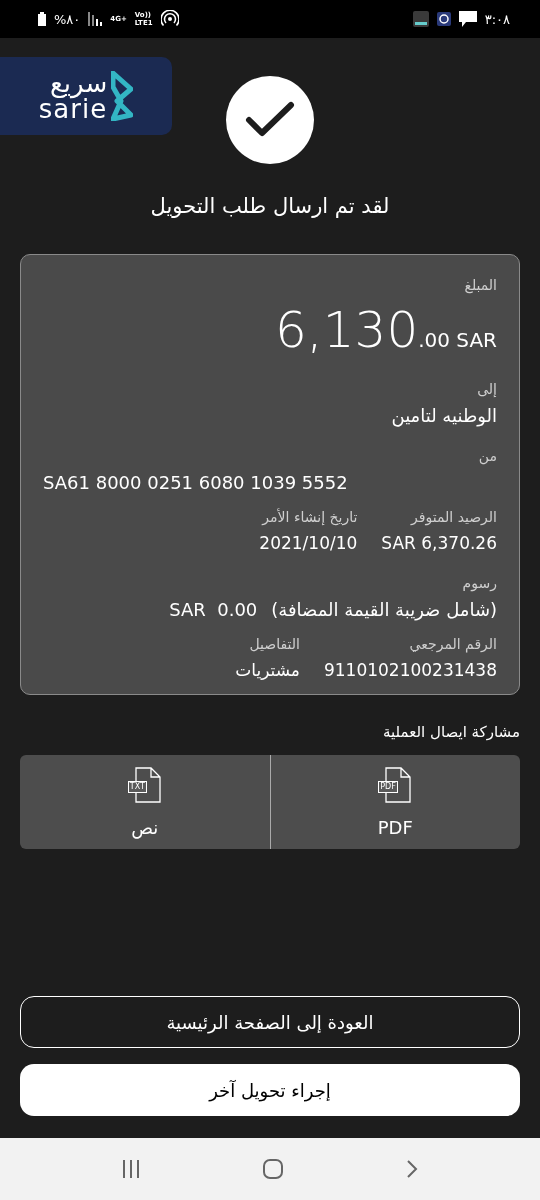 The height and width of the screenshot is (1200, 540). Describe the element at coordinates (274, 644) in the screenshot. I see `detail-label: التفاصيل` at that location.